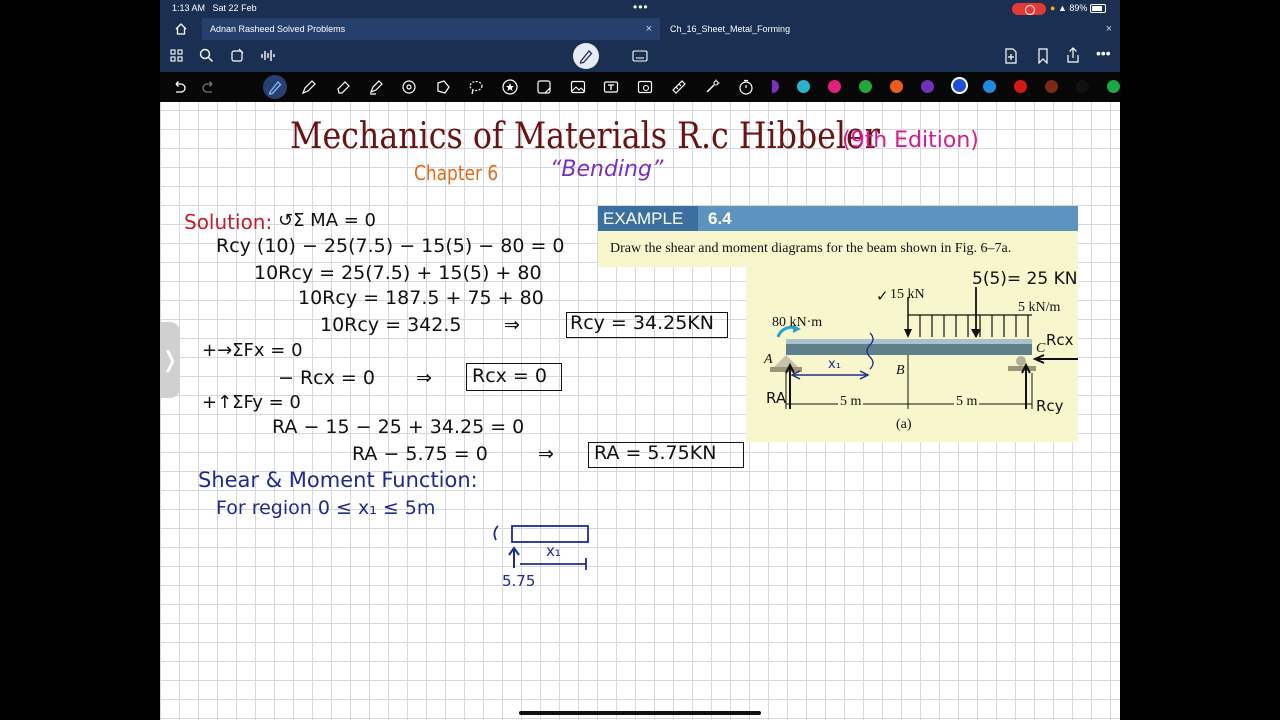 This screenshot has height=720, width=1280. I want to click on moment-equation: ↺Σ MA = 0, so click(327, 220).